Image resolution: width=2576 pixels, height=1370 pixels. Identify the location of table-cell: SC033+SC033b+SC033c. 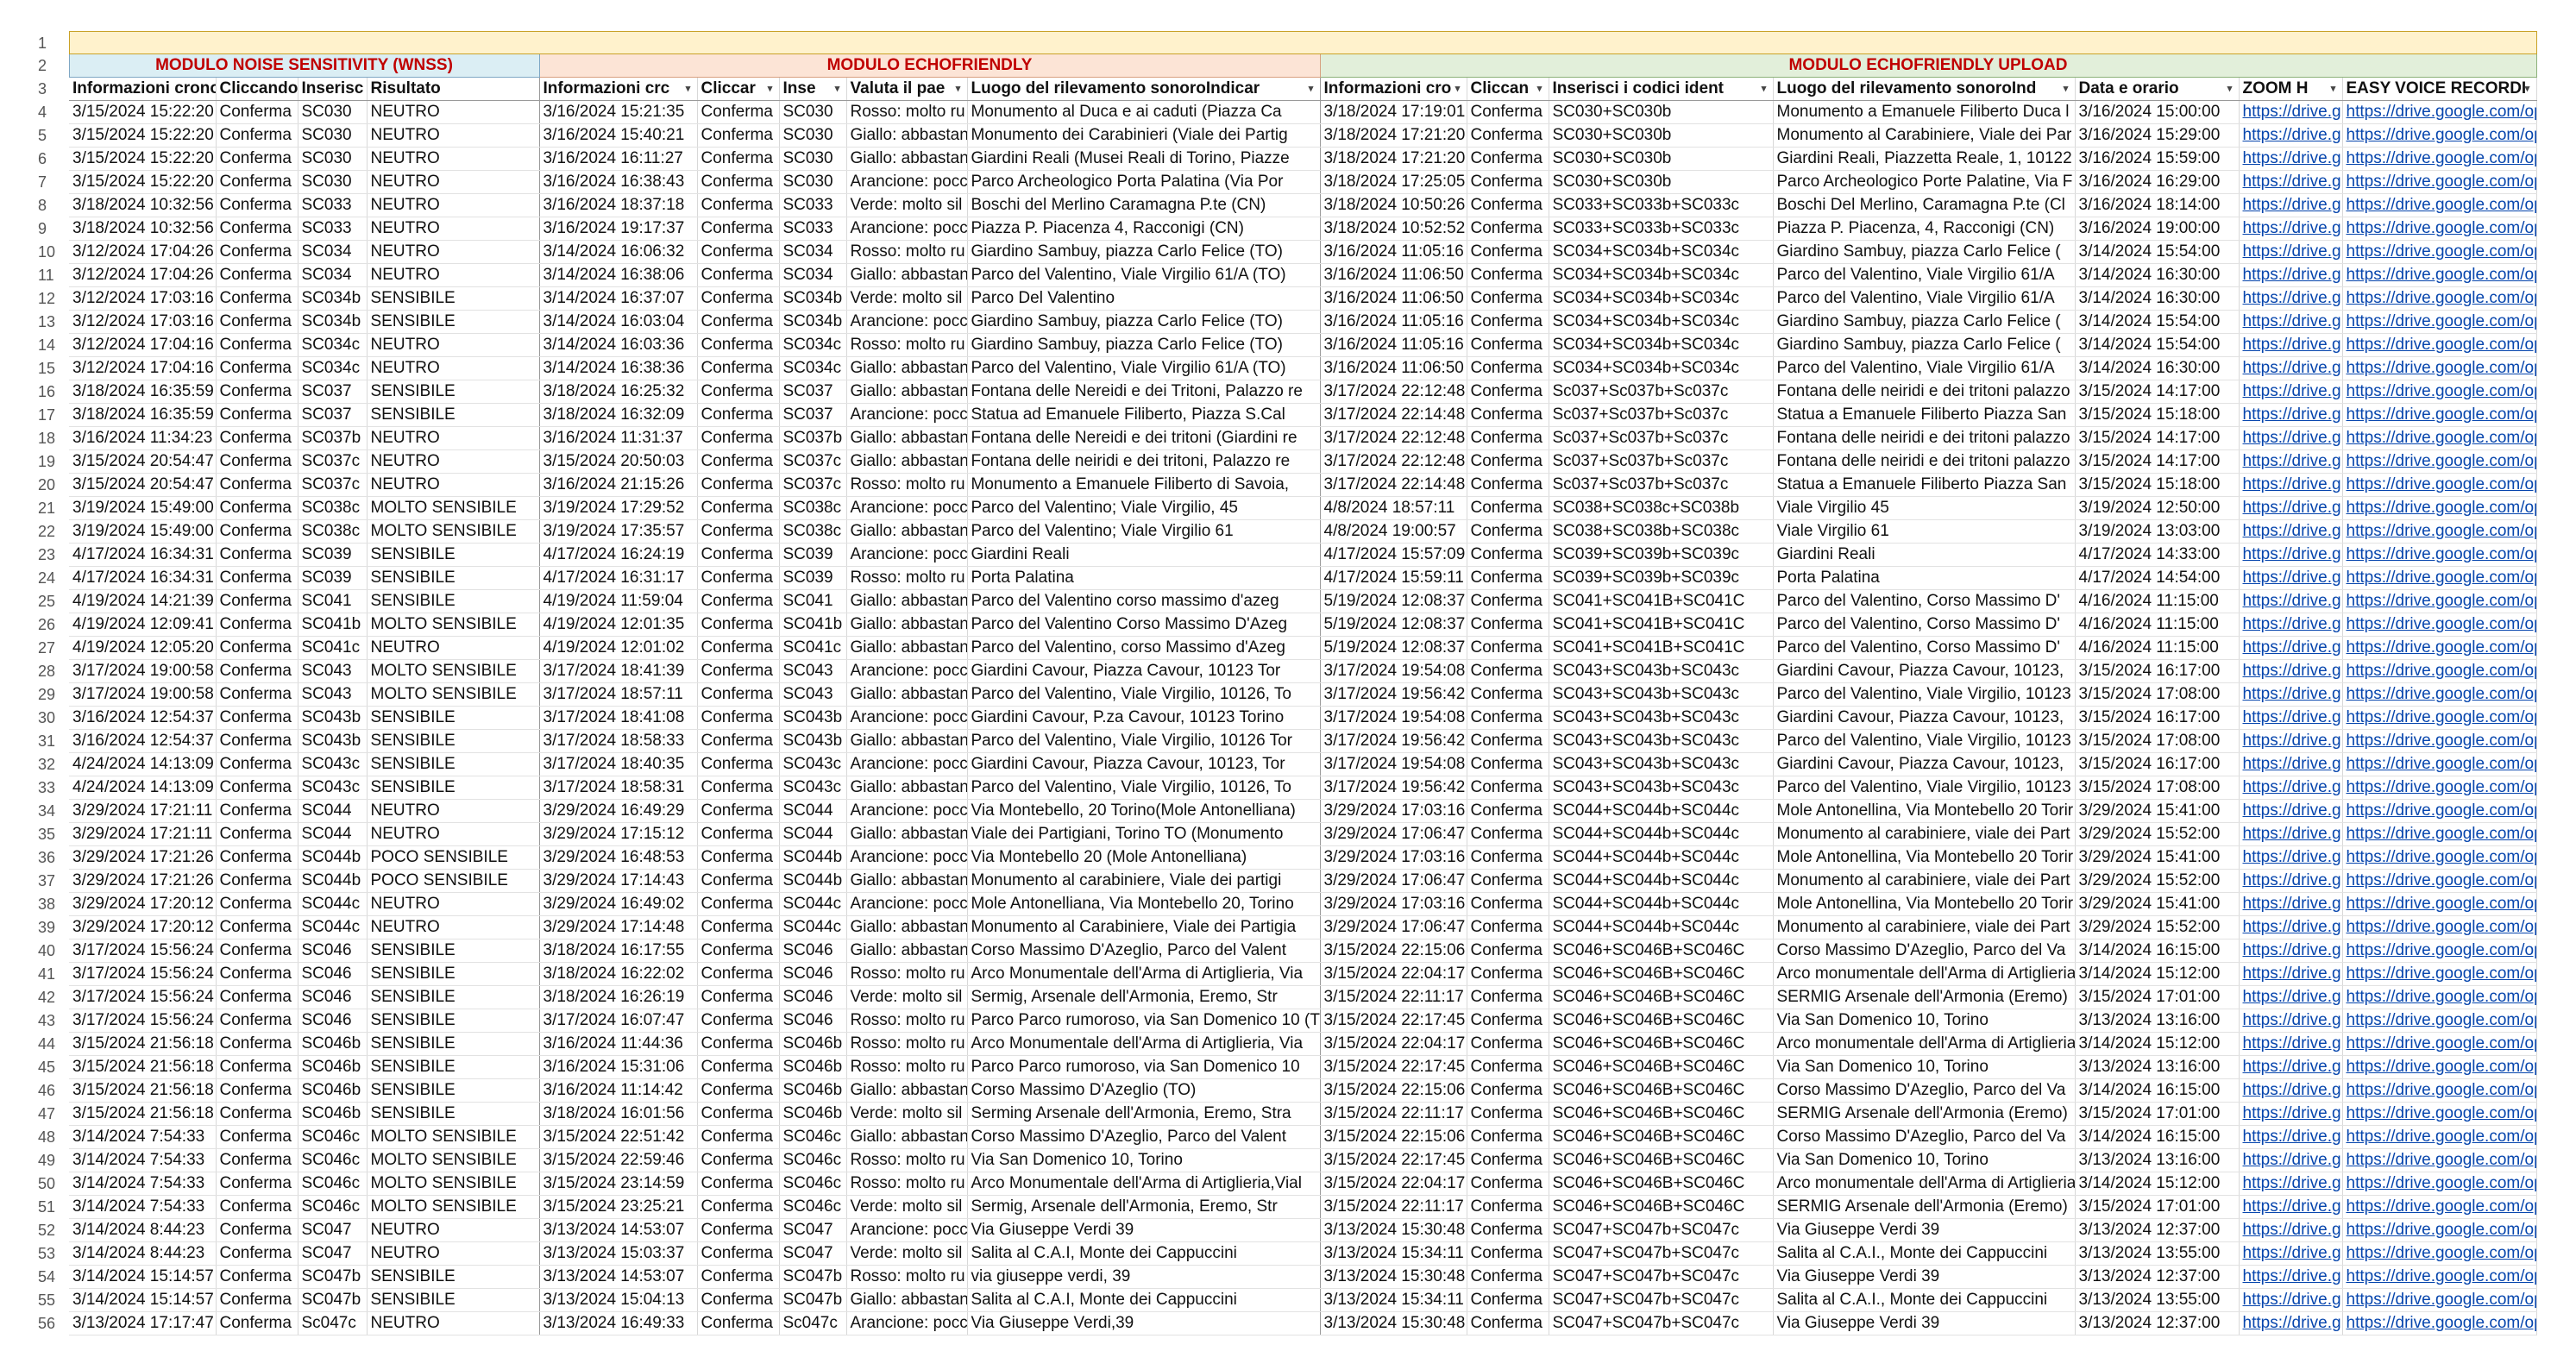
(1661, 205).